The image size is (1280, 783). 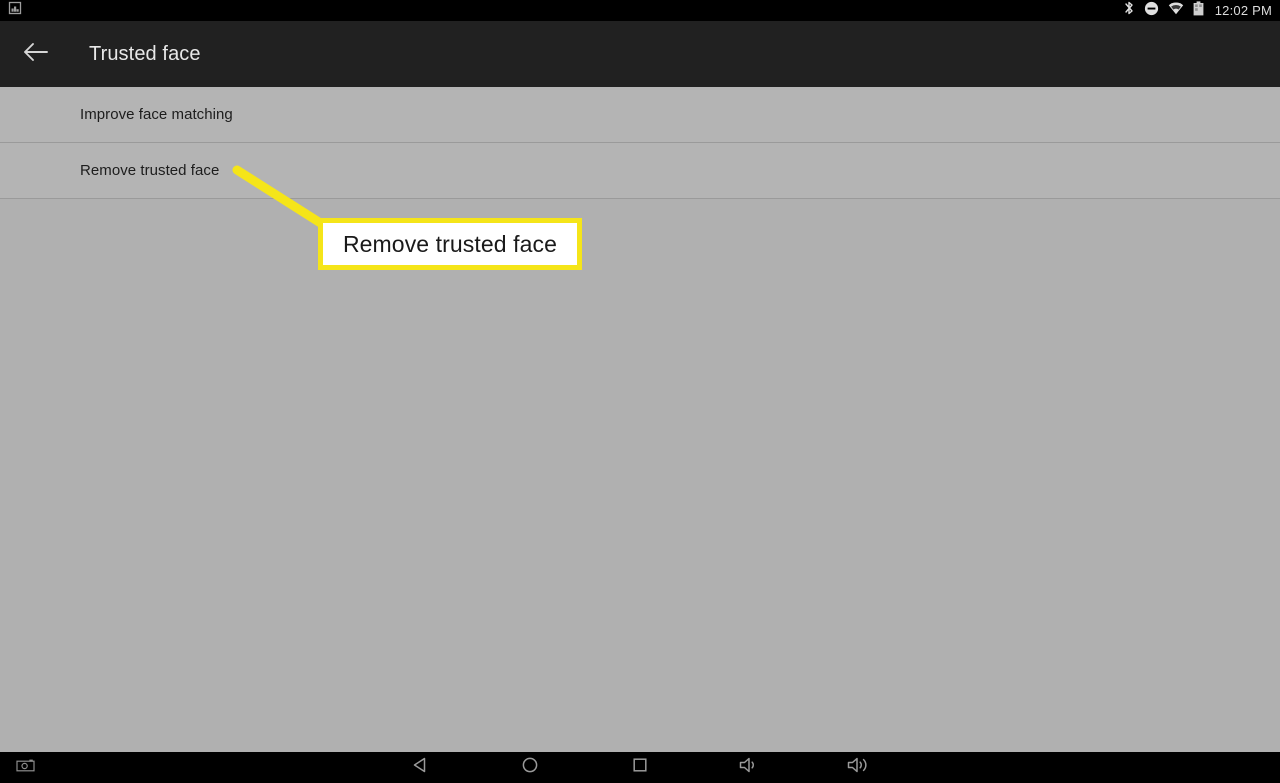 I want to click on navigation-bar, so click(x=640, y=767).